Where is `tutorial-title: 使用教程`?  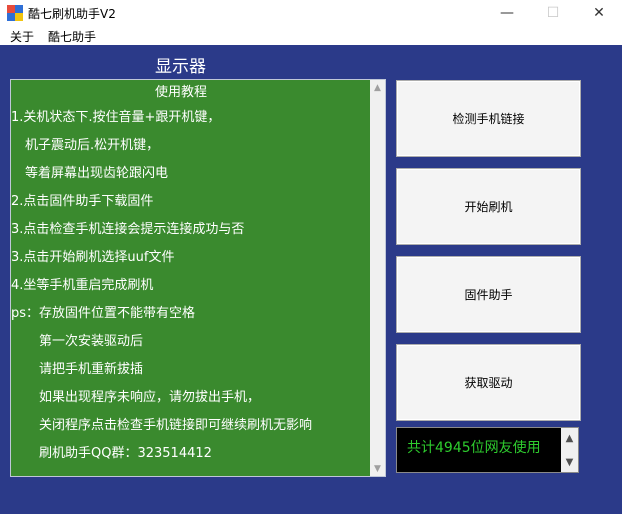 tutorial-title: 使用教程 is located at coordinates (180, 92).